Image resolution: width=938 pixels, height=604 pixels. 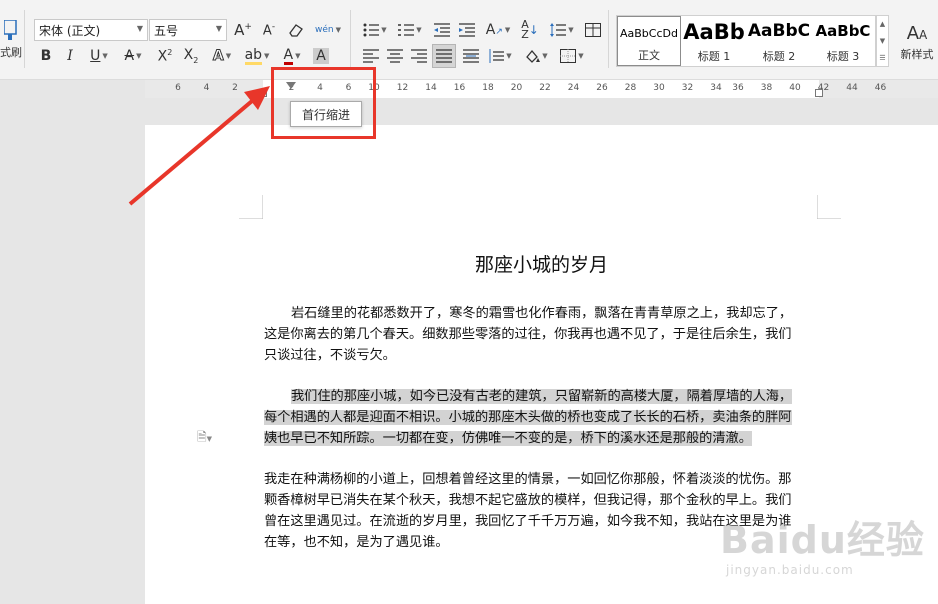 I want to click on line-spacing-button: ▼, so click(x=562, y=30).